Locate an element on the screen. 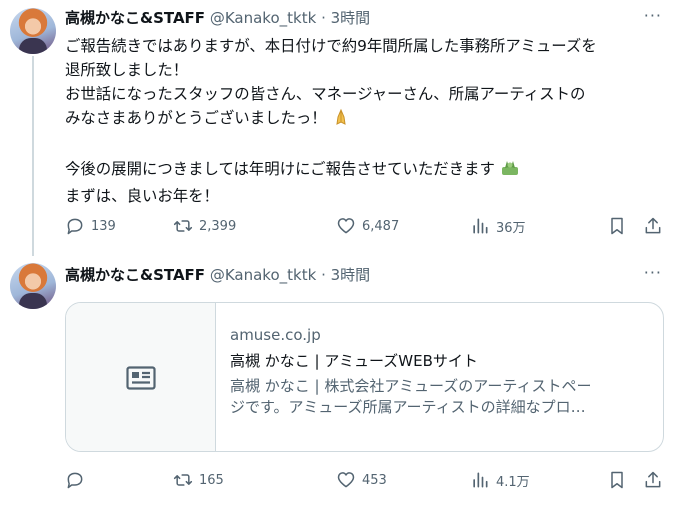  tweet-line is located at coordinates (365, 145).